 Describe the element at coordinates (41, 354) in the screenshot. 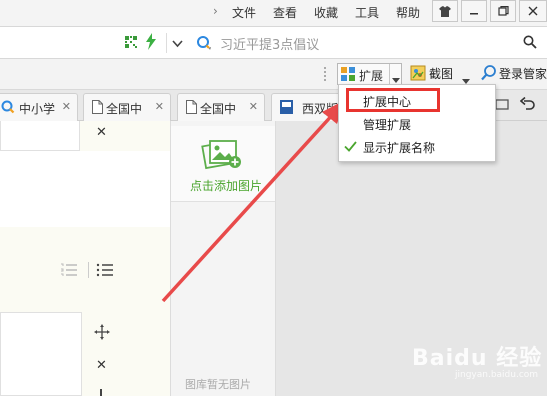

I see `editor-block` at that location.